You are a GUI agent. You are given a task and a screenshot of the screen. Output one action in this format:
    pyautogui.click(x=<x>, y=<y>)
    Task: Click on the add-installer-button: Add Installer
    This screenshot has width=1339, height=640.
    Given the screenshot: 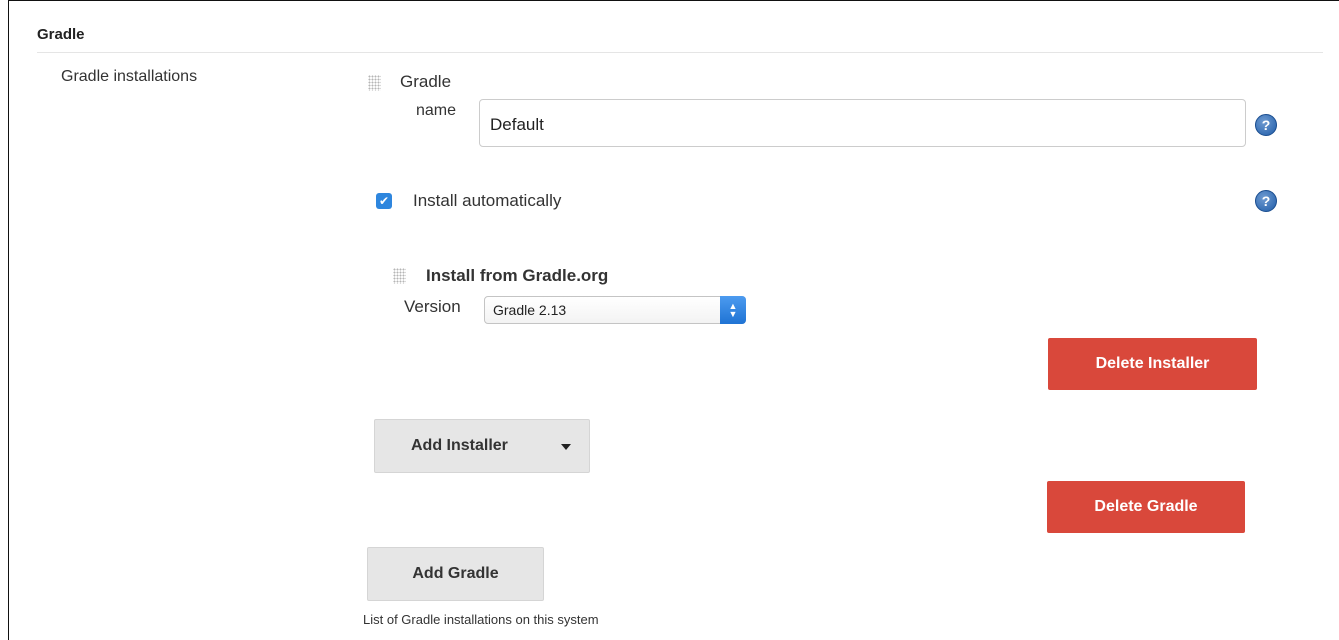 What is the action you would take?
    pyautogui.click(x=482, y=446)
    